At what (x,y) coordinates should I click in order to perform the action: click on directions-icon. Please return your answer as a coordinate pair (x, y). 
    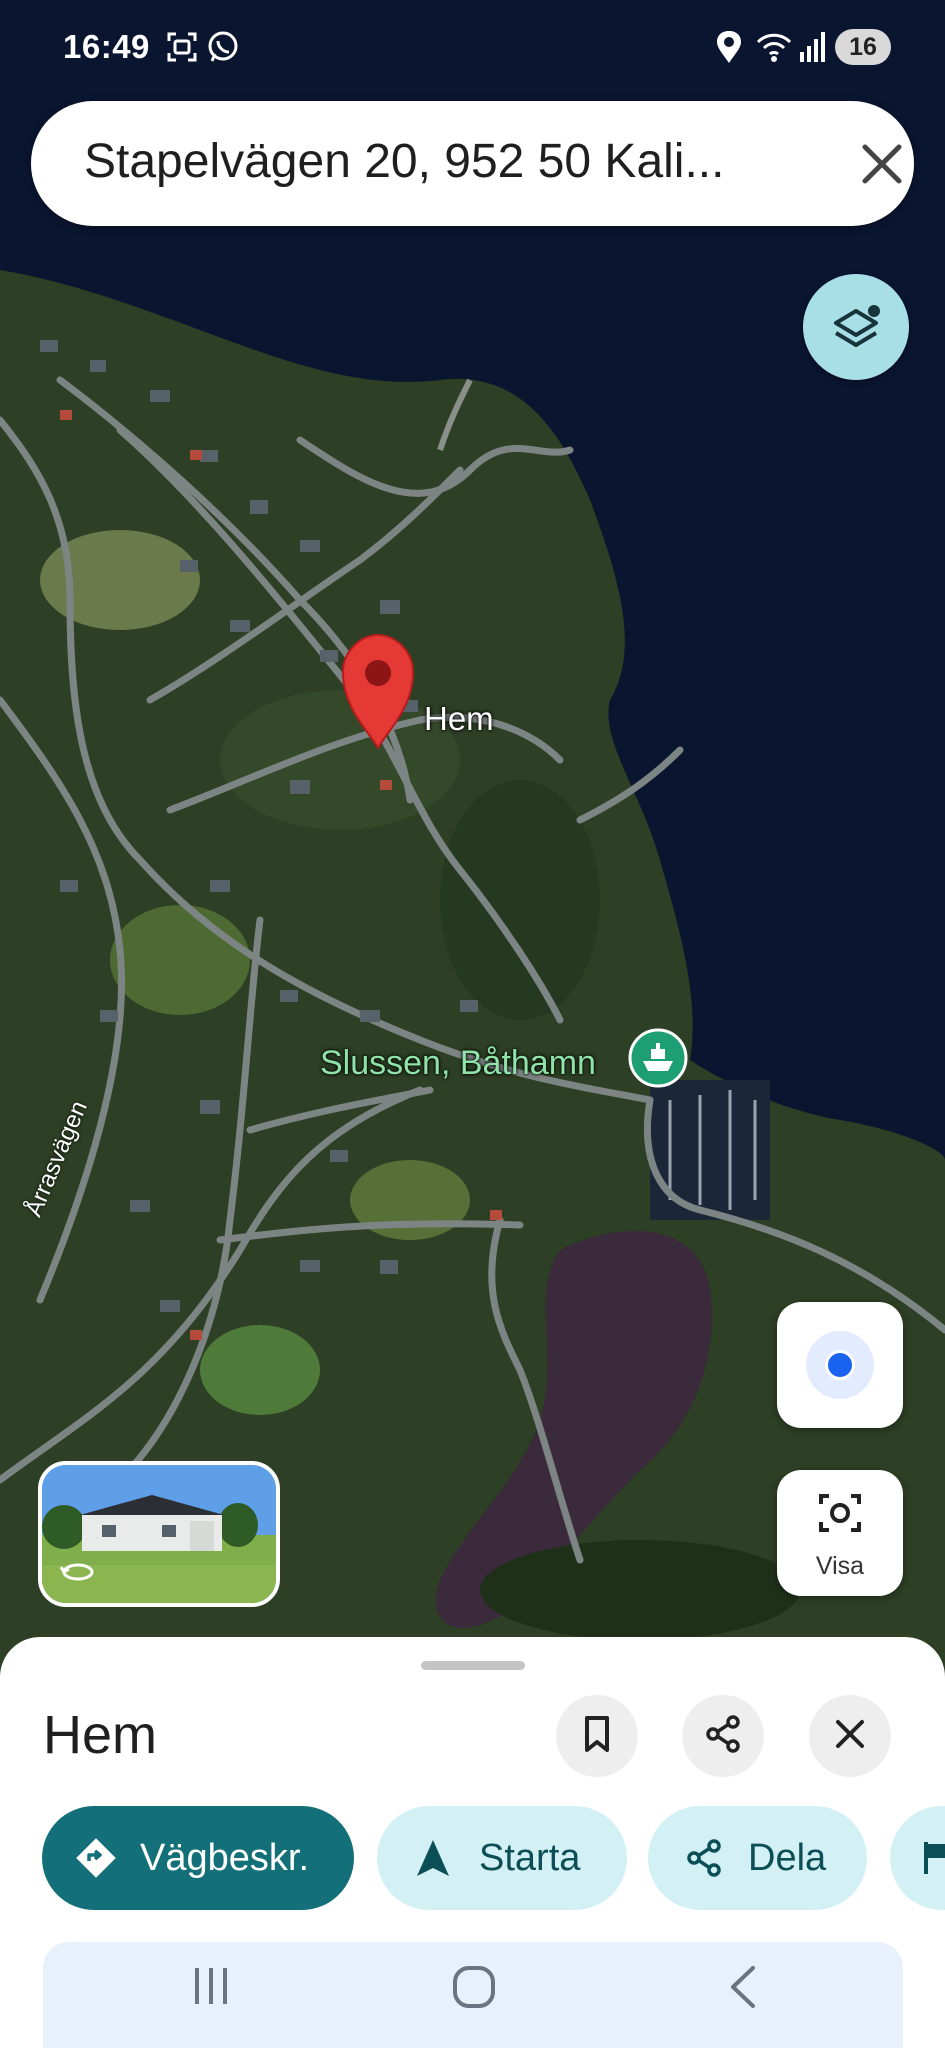
    Looking at the image, I should click on (96, 1858).